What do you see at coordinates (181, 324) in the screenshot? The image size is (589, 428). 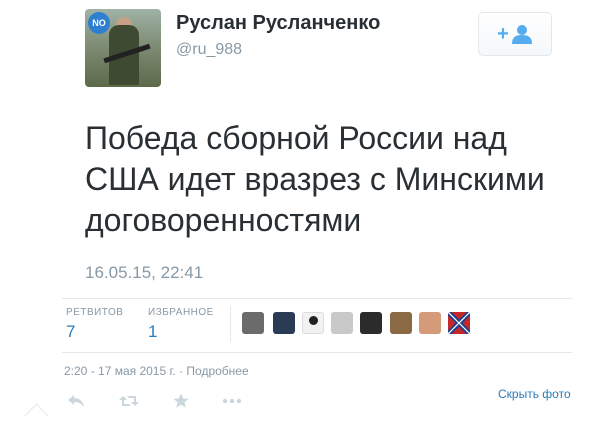 I see `favorites-stat: ИЗБРАННОЕ 1` at bounding box center [181, 324].